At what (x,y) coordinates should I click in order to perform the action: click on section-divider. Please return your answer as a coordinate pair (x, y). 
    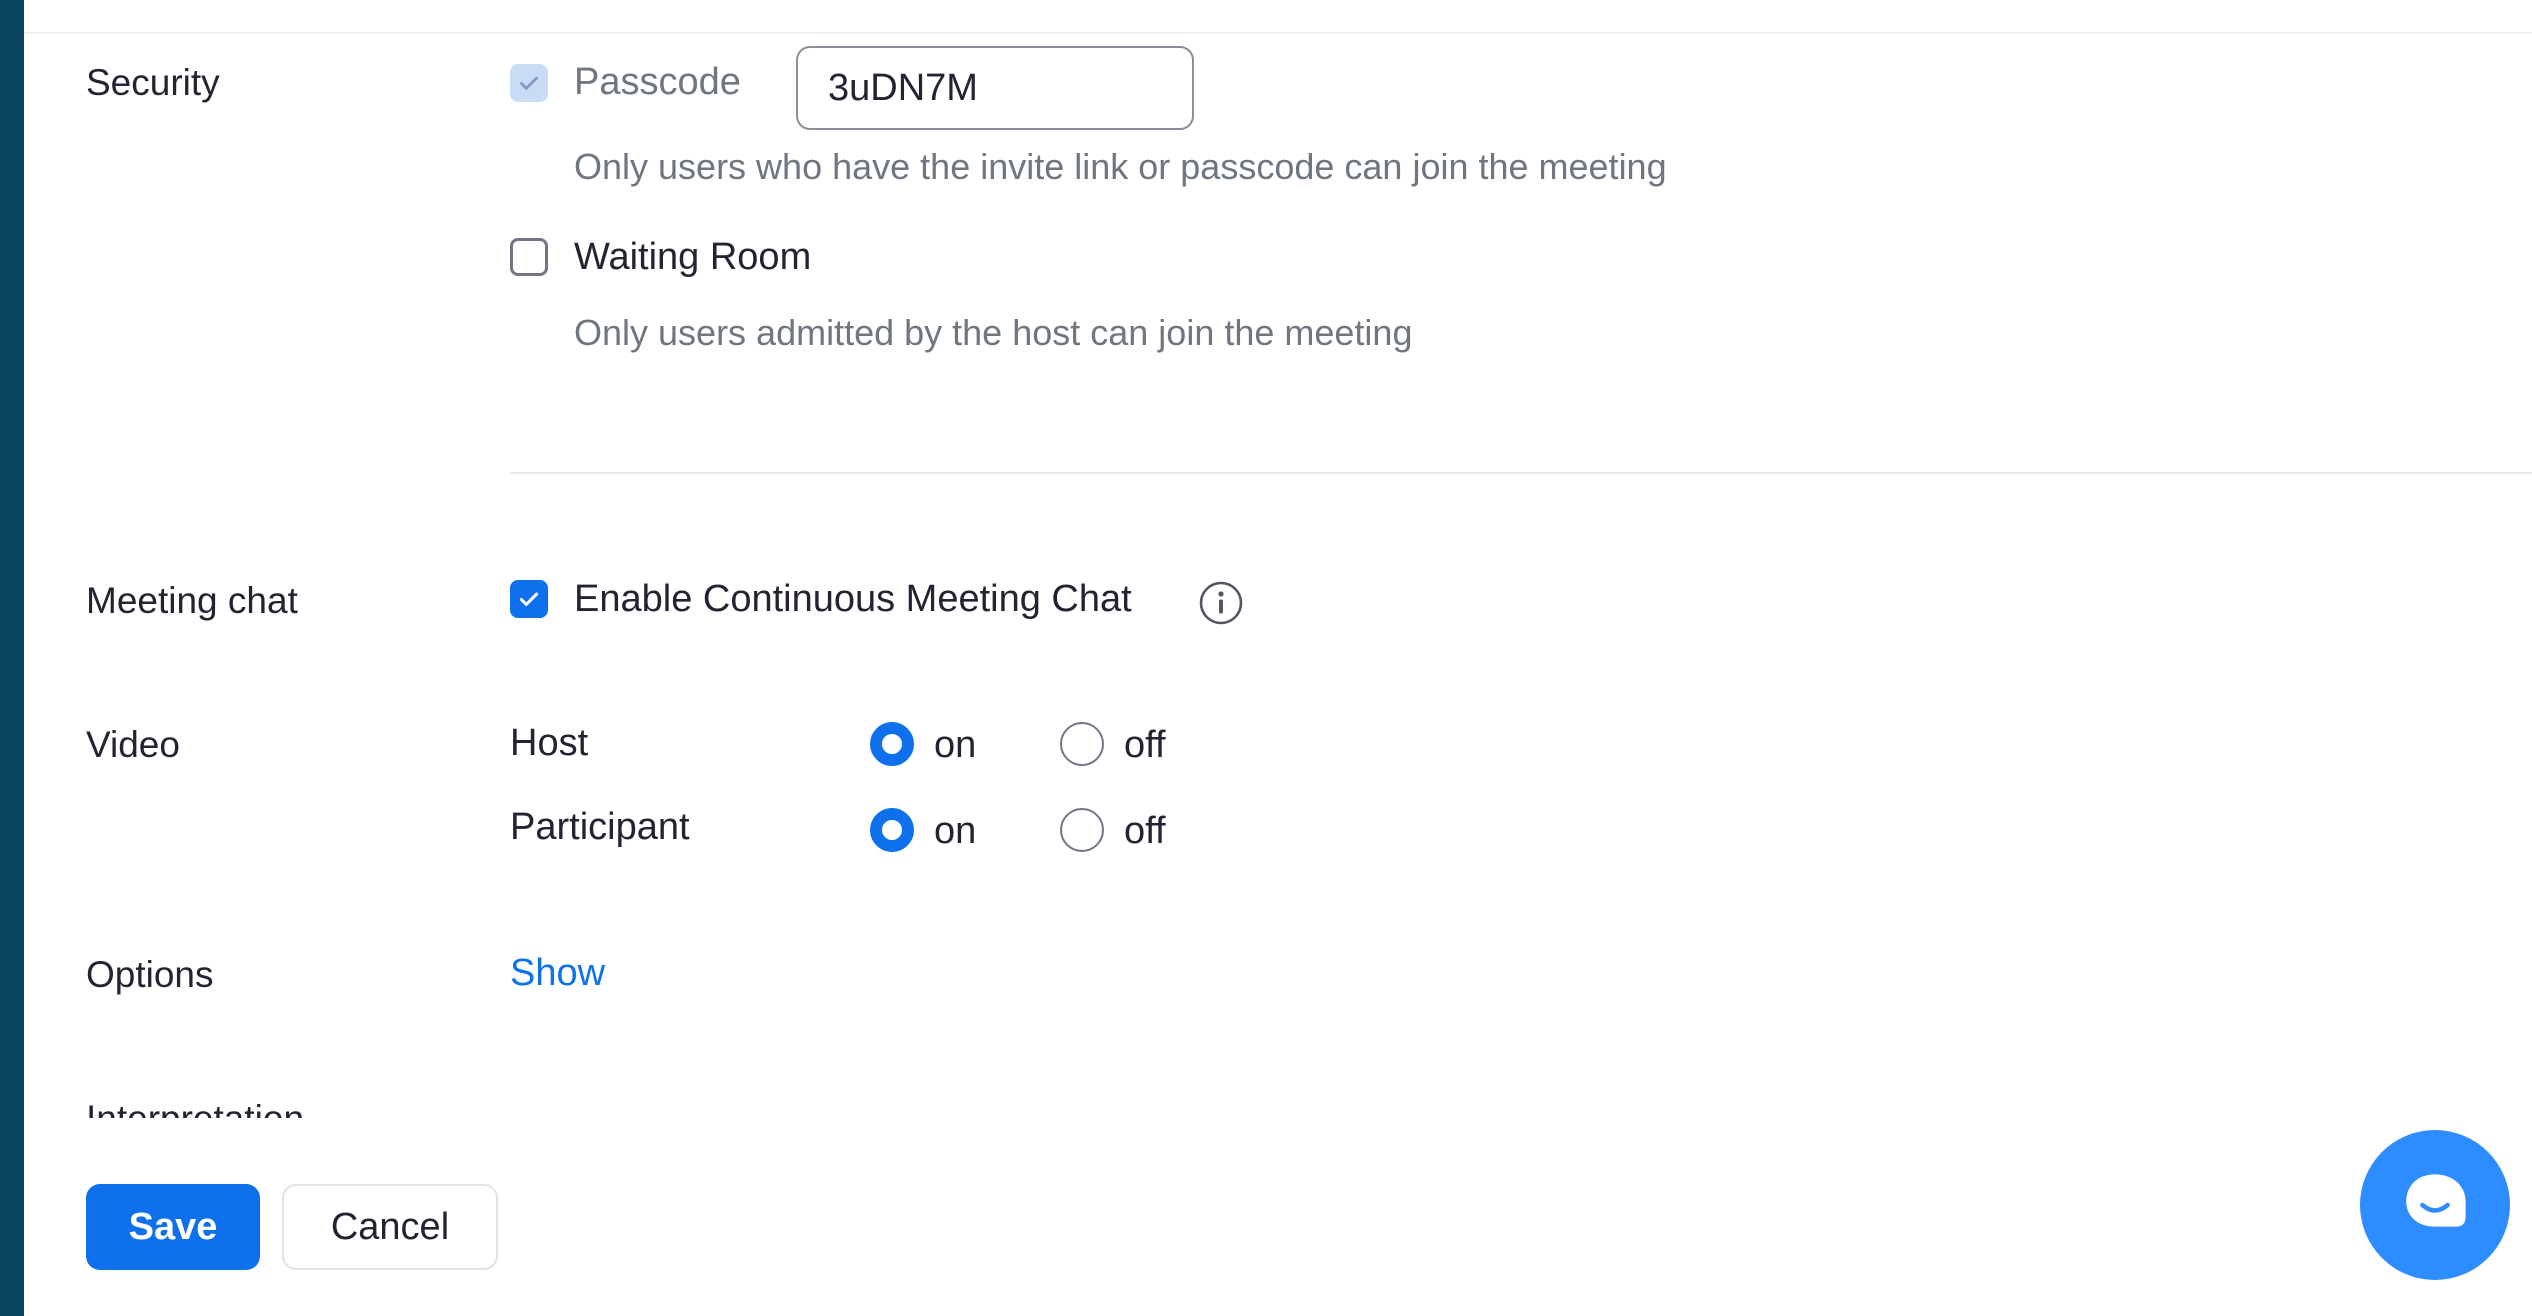
    Looking at the image, I should click on (1521, 473).